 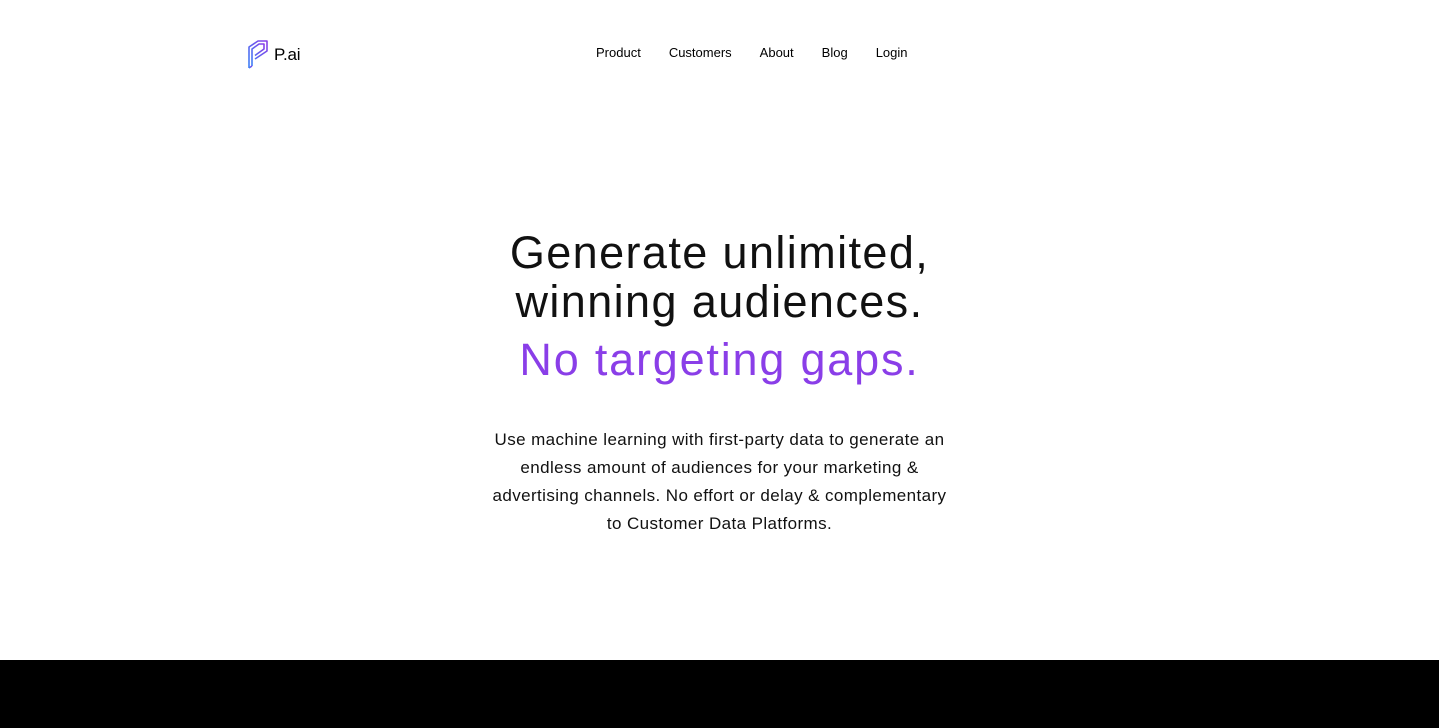 What do you see at coordinates (719, 252) in the screenshot?
I see `hero-title-line-1: Generate unlimited,` at bounding box center [719, 252].